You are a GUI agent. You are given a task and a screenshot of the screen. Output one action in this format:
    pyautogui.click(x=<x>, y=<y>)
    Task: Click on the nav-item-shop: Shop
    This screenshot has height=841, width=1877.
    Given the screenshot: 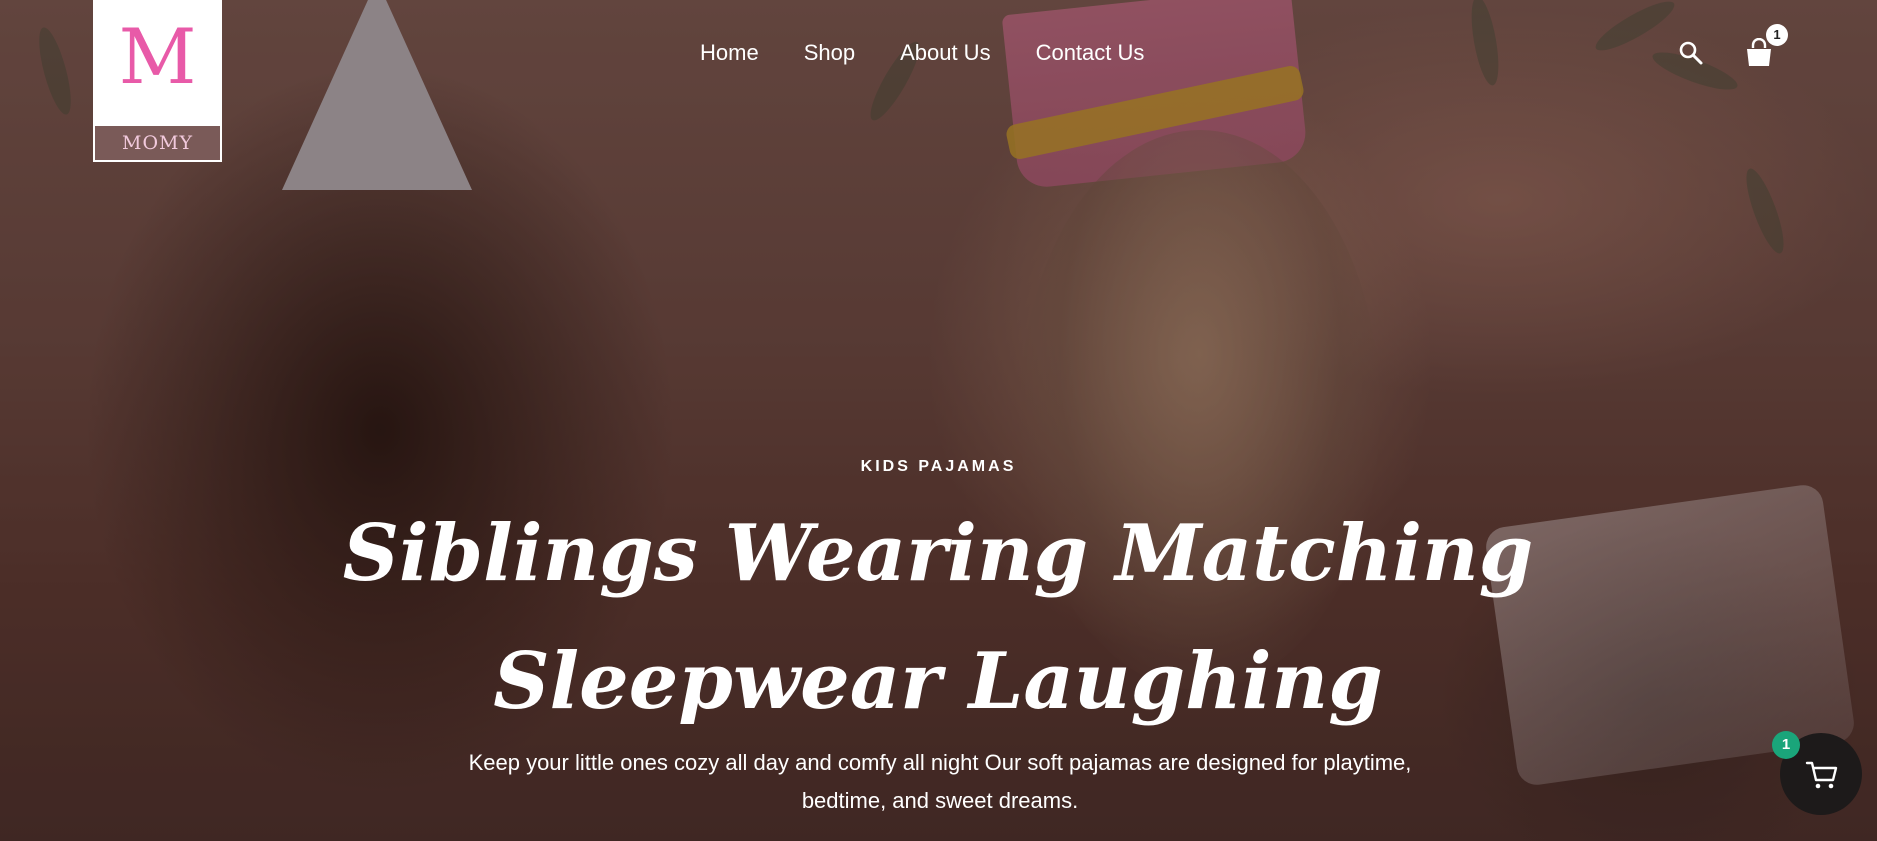 What is the action you would take?
    pyautogui.click(x=829, y=53)
    